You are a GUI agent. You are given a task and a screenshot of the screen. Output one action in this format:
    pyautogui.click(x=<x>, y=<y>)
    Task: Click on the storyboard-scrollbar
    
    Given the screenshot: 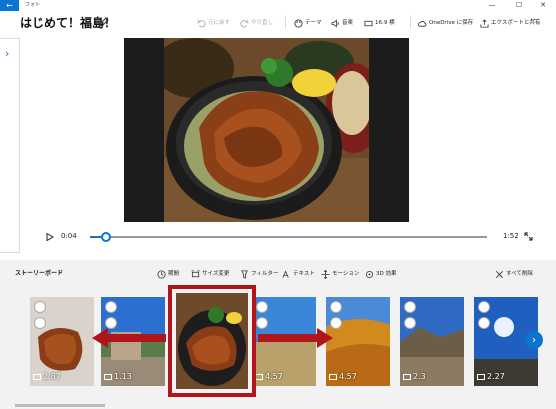 What is the action you would take?
    pyautogui.click(x=60, y=405)
    